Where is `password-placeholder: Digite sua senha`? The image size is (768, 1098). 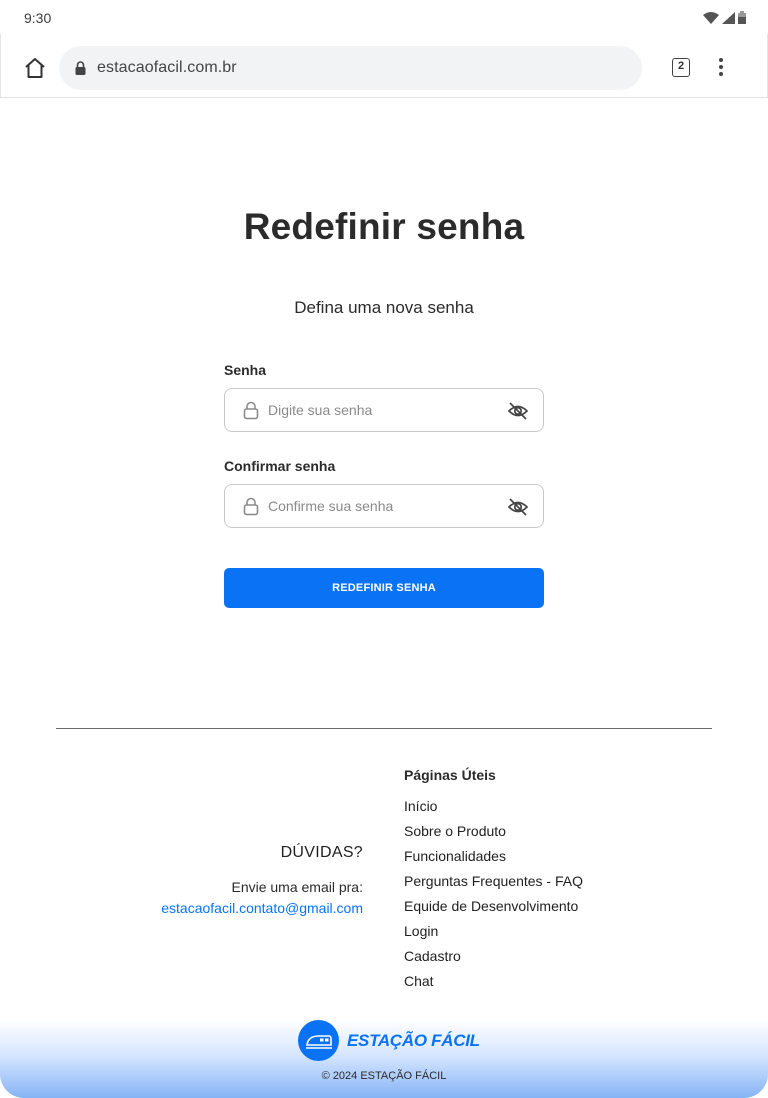
password-placeholder: Digite sua senha is located at coordinates (320, 410).